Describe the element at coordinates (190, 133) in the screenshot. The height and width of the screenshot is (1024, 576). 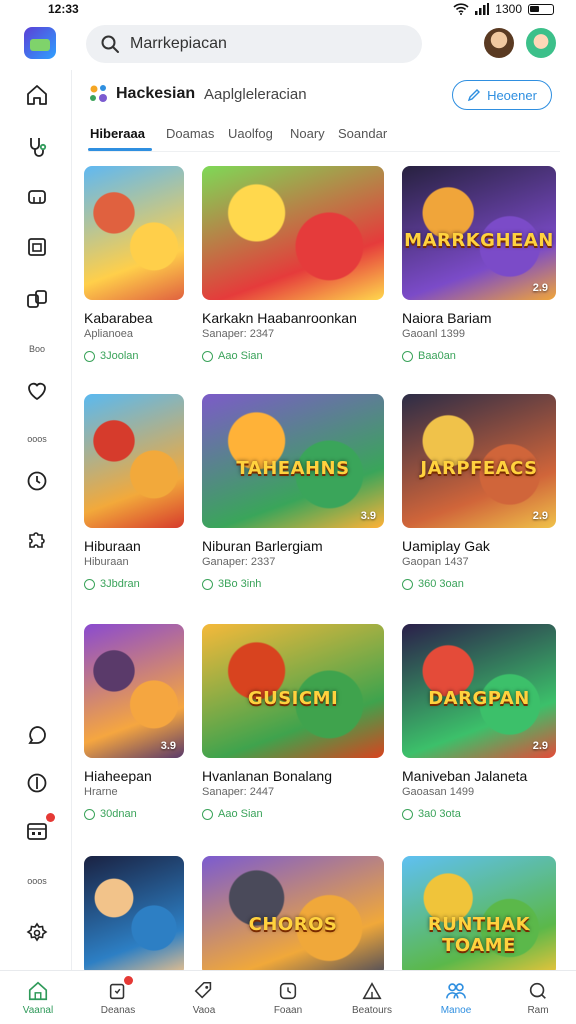
I see `tab-item: Doamas` at that location.